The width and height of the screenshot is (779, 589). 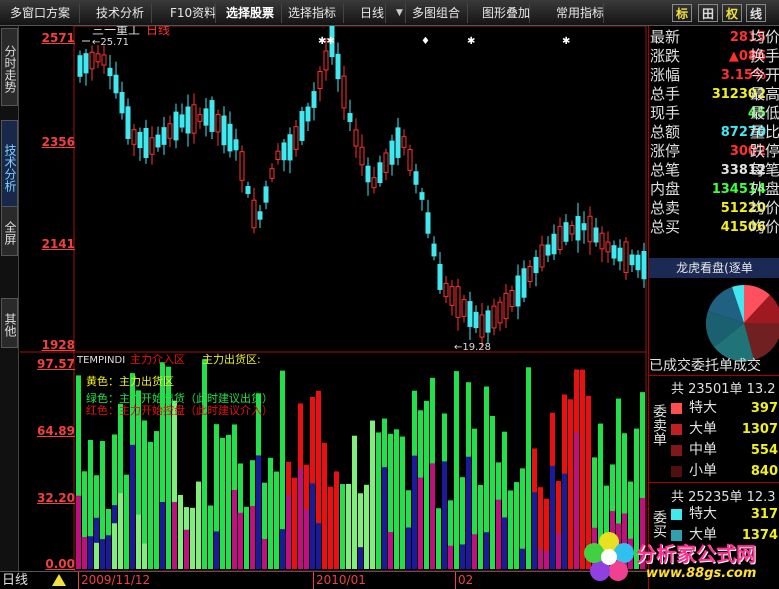 What do you see at coordinates (665, 113) in the screenshot?
I see `quote-label: 现手` at bounding box center [665, 113].